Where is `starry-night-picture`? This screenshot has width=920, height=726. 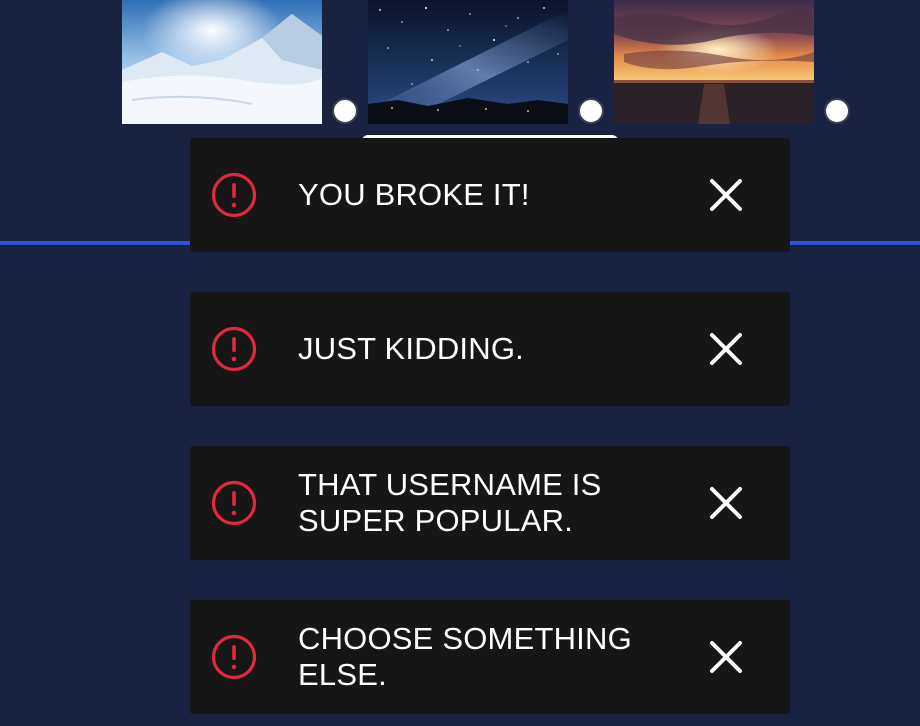 starry-night-picture is located at coordinates (468, 62).